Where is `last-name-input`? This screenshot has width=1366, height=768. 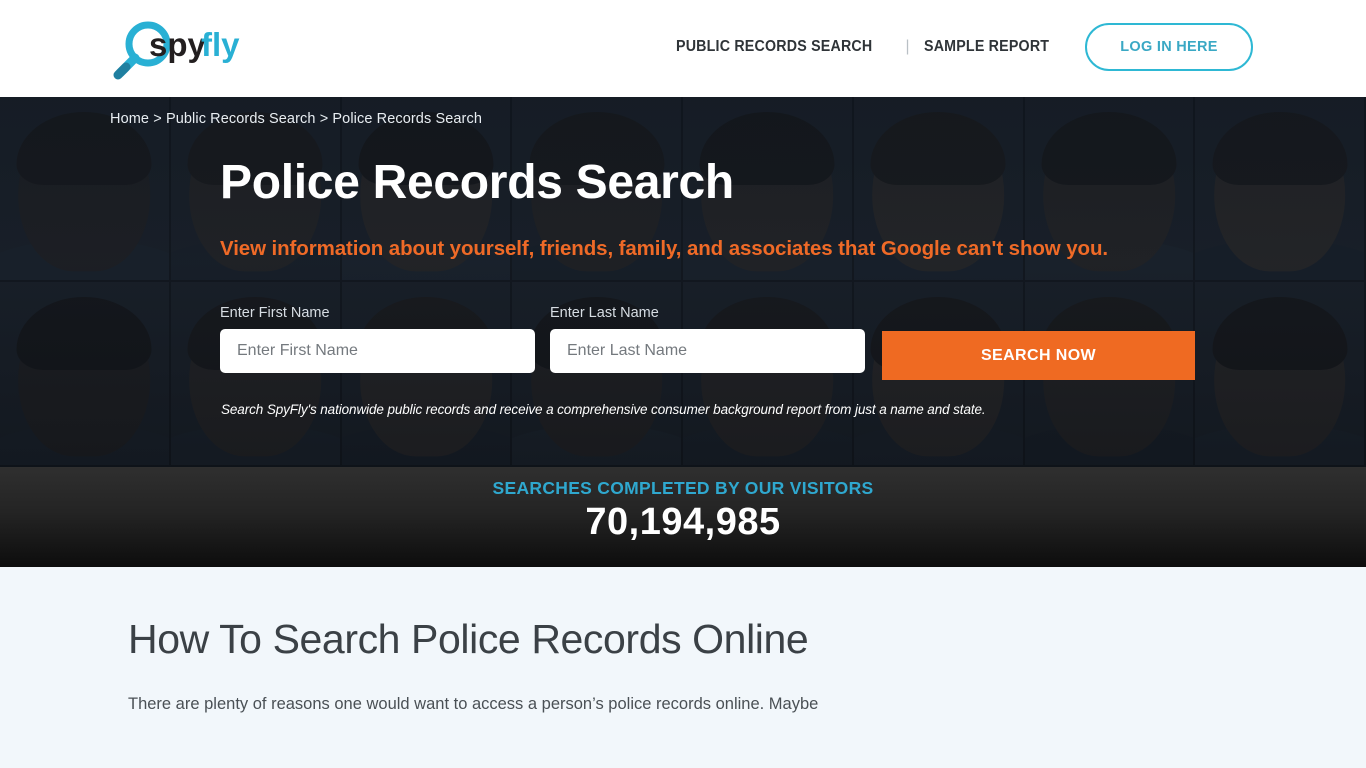
last-name-input is located at coordinates (707, 351).